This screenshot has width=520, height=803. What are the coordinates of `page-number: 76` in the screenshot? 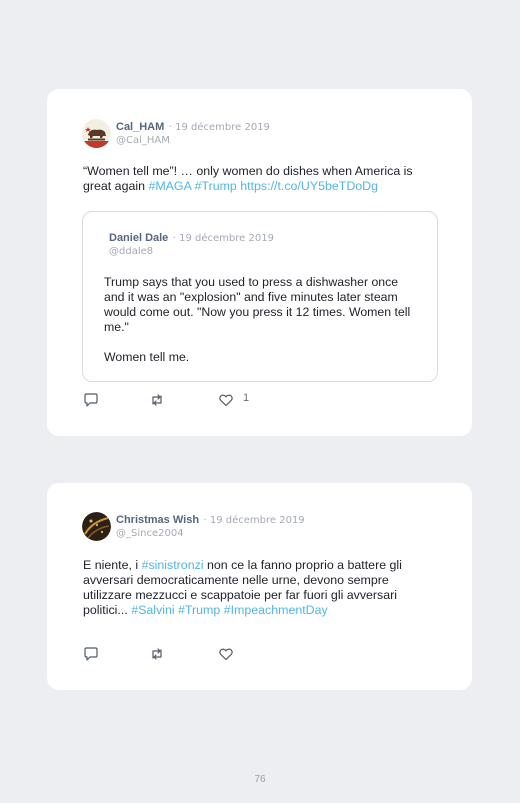 It's located at (260, 779).